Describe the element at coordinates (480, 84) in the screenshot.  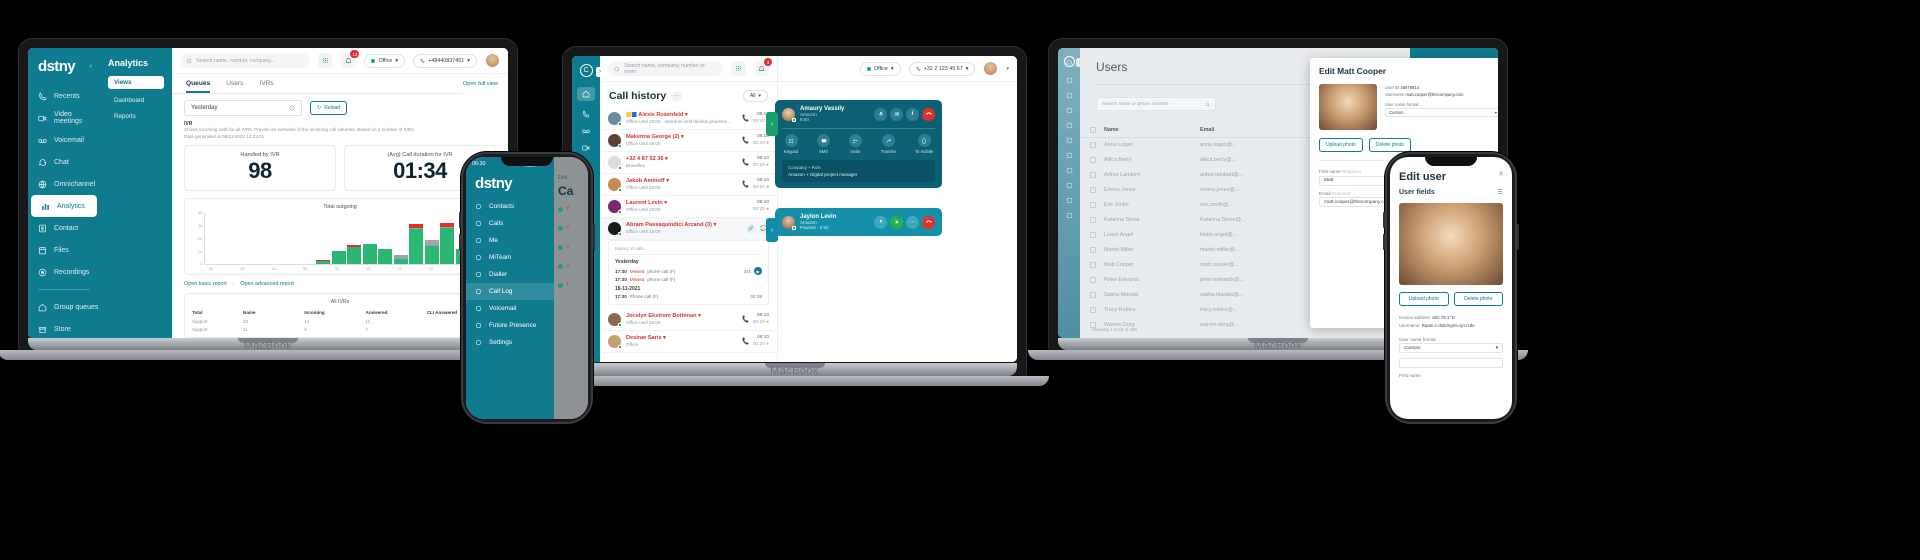
I see `open-full-view-link: Open full view` at that location.